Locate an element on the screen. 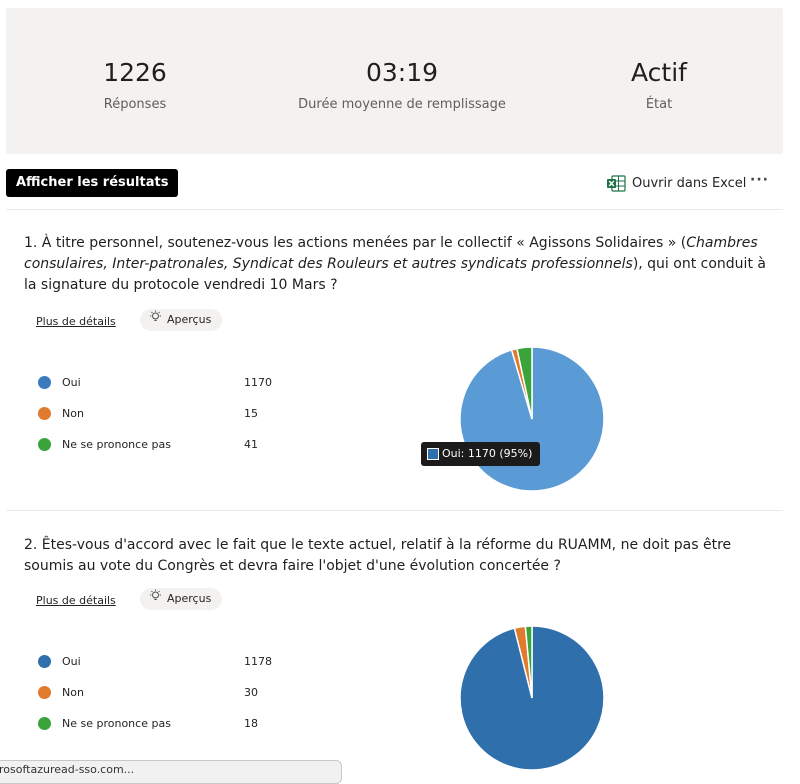 Image resolution: width=800 pixels, height=784 pixels. legend-count: 1170 is located at coordinates (258, 382).